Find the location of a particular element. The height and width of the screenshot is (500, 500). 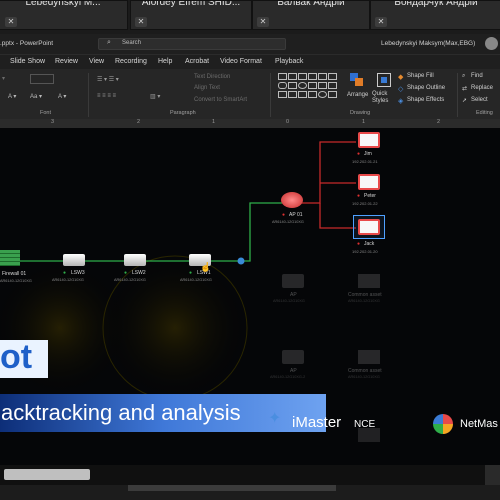

firewall-name: Firewall 01 is located at coordinates (14, 274).